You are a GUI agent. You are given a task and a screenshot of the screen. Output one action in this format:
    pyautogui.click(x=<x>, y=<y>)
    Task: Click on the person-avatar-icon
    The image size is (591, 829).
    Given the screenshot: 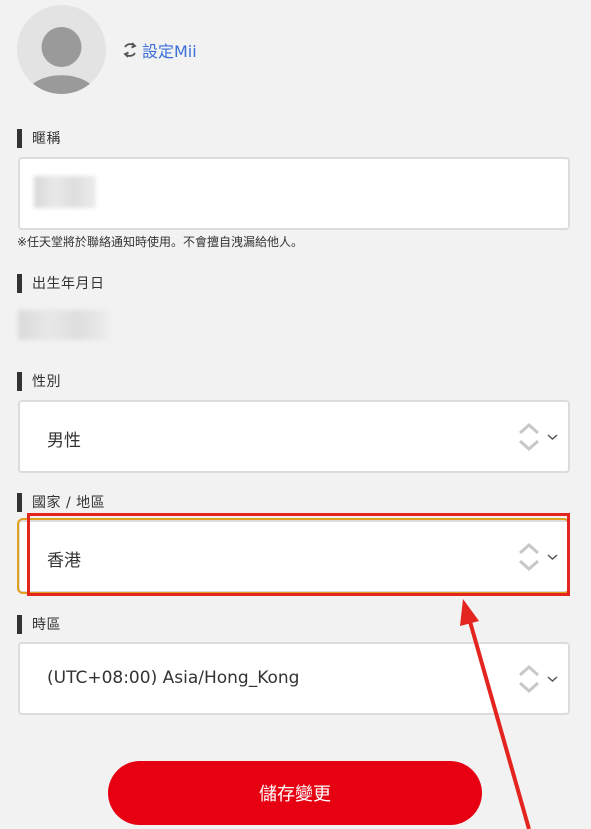 What is the action you would take?
    pyautogui.click(x=61, y=60)
    